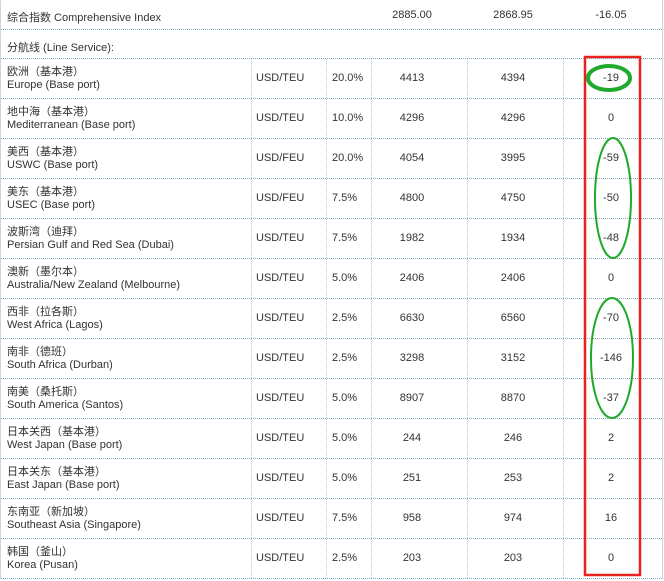 This screenshot has width=664, height=581. Describe the element at coordinates (42, 559) in the screenshot. I see `route-name: 韩国（釜山） Korea (Pusan)` at that location.